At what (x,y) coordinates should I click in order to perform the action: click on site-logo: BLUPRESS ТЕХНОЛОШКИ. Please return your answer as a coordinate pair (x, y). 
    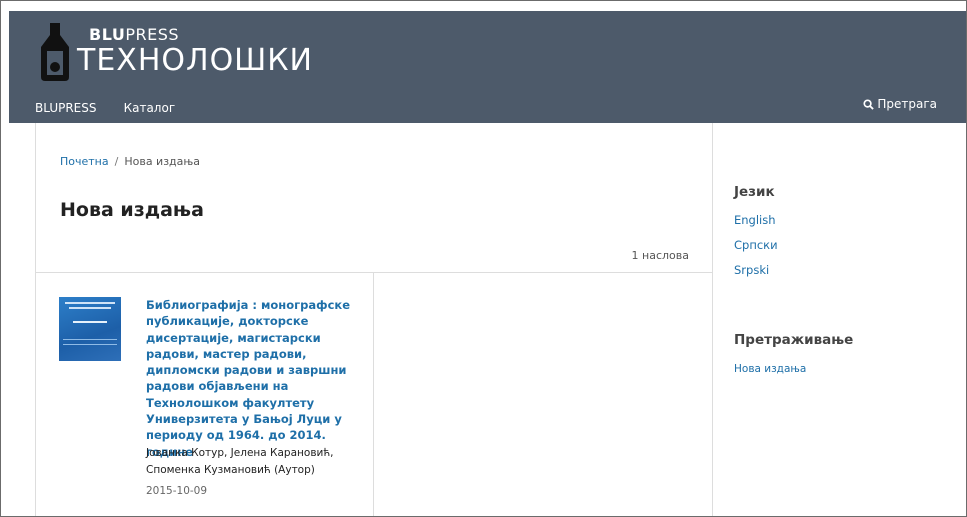
    Looking at the image, I should click on (173, 55).